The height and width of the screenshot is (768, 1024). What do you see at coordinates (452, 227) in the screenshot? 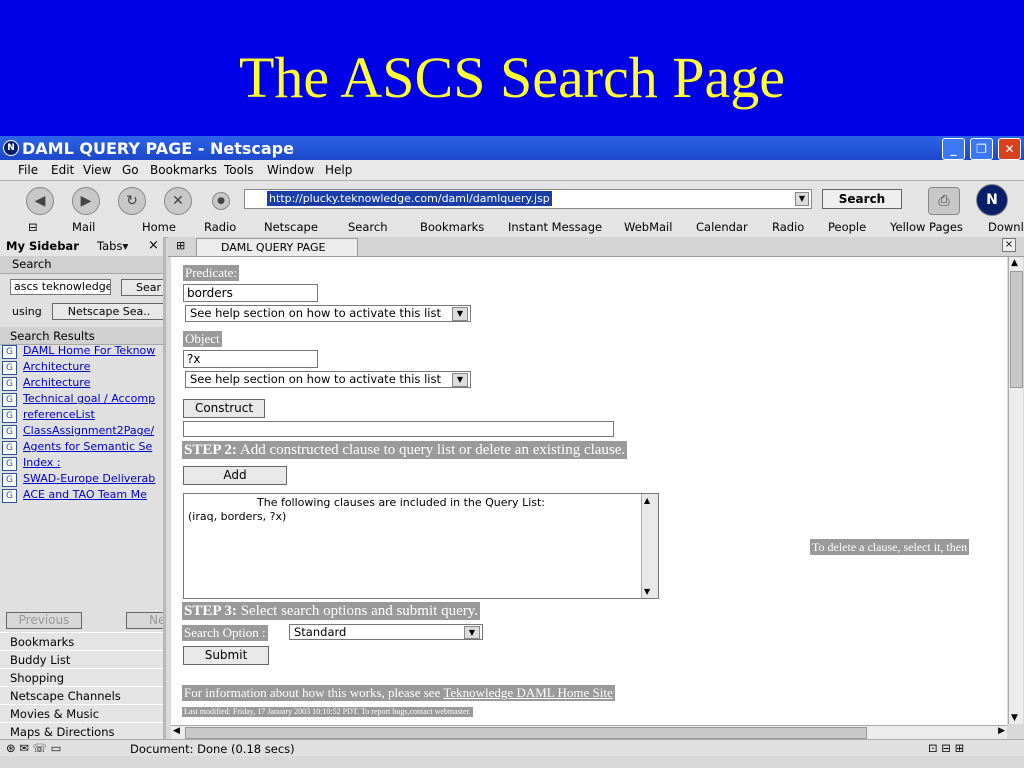
I see `pt-bookmarks: Bookmarks` at bounding box center [452, 227].